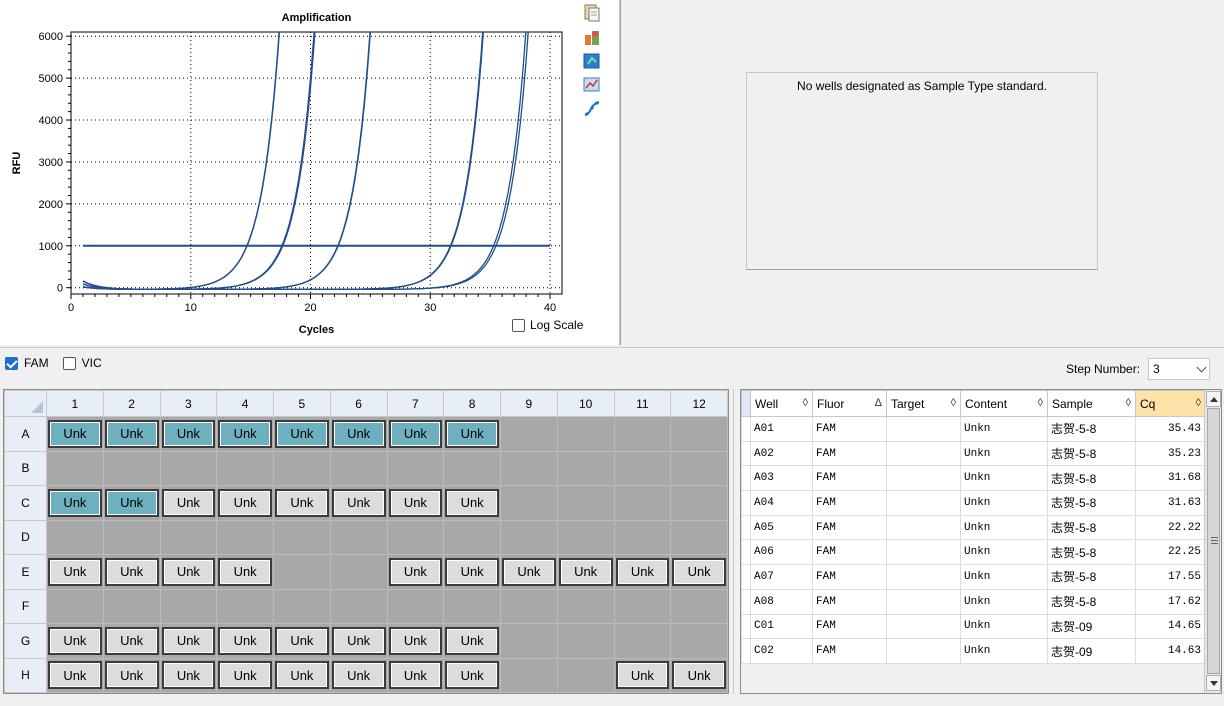  I want to click on cell-well: A04, so click(781, 503).